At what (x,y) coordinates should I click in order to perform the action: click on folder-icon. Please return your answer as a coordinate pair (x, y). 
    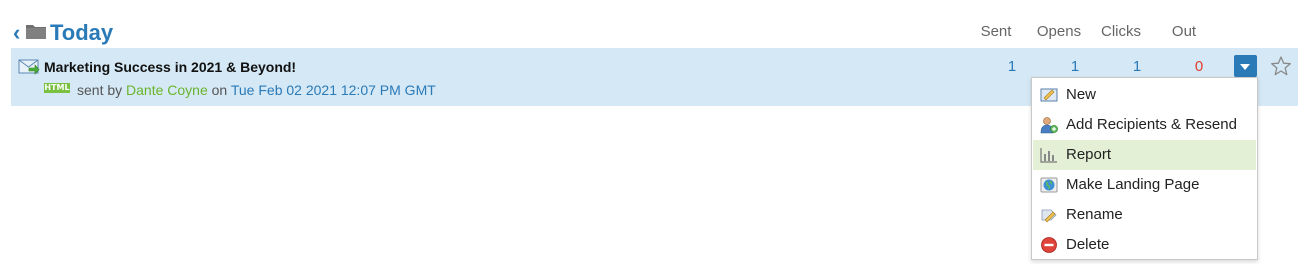
    Looking at the image, I should click on (36, 32).